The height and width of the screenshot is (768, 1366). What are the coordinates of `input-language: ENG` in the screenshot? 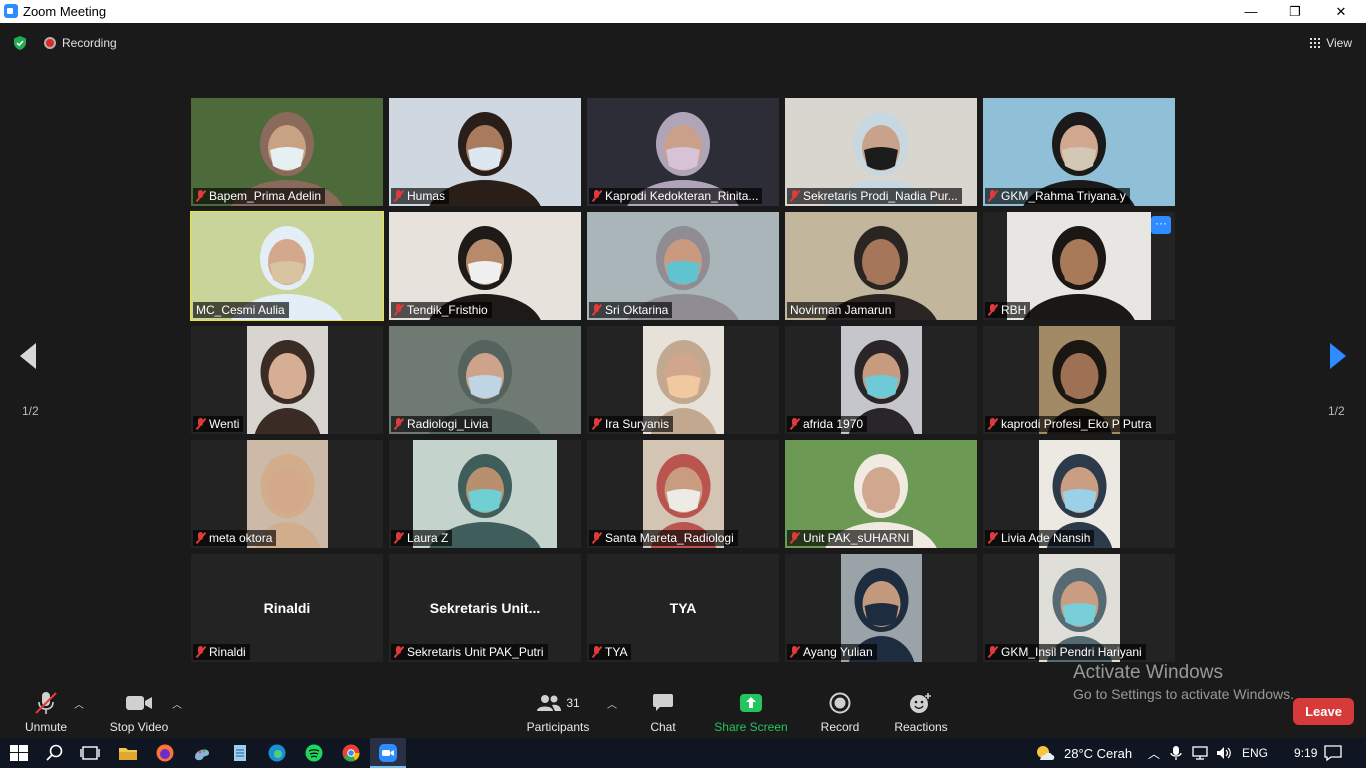 It's located at (1255, 753).